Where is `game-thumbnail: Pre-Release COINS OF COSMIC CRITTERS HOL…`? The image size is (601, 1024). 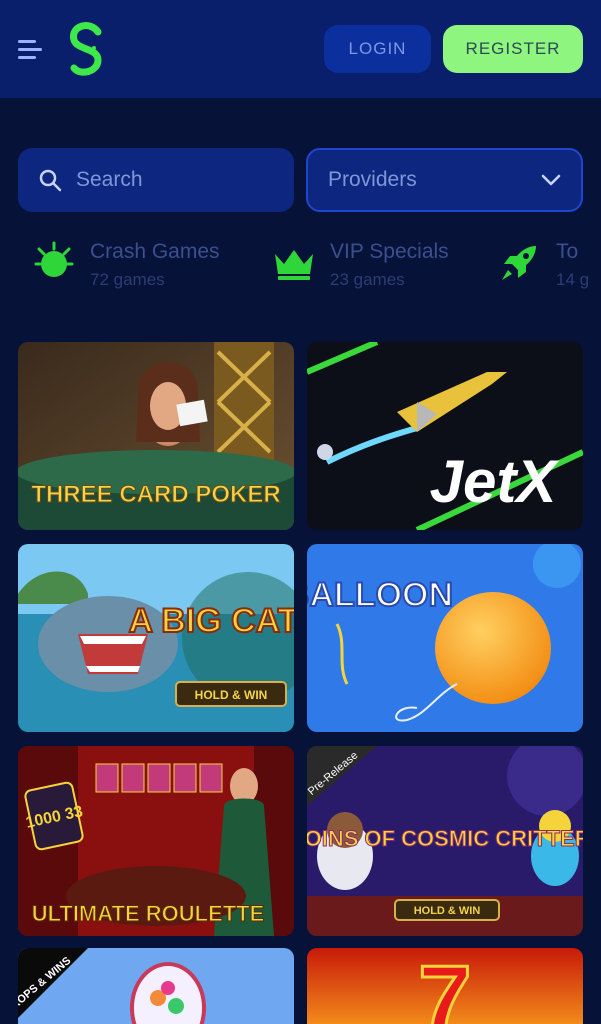 game-thumbnail: Pre-Release COINS OF COSMIC CRITTERS HOL… is located at coordinates (445, 841).